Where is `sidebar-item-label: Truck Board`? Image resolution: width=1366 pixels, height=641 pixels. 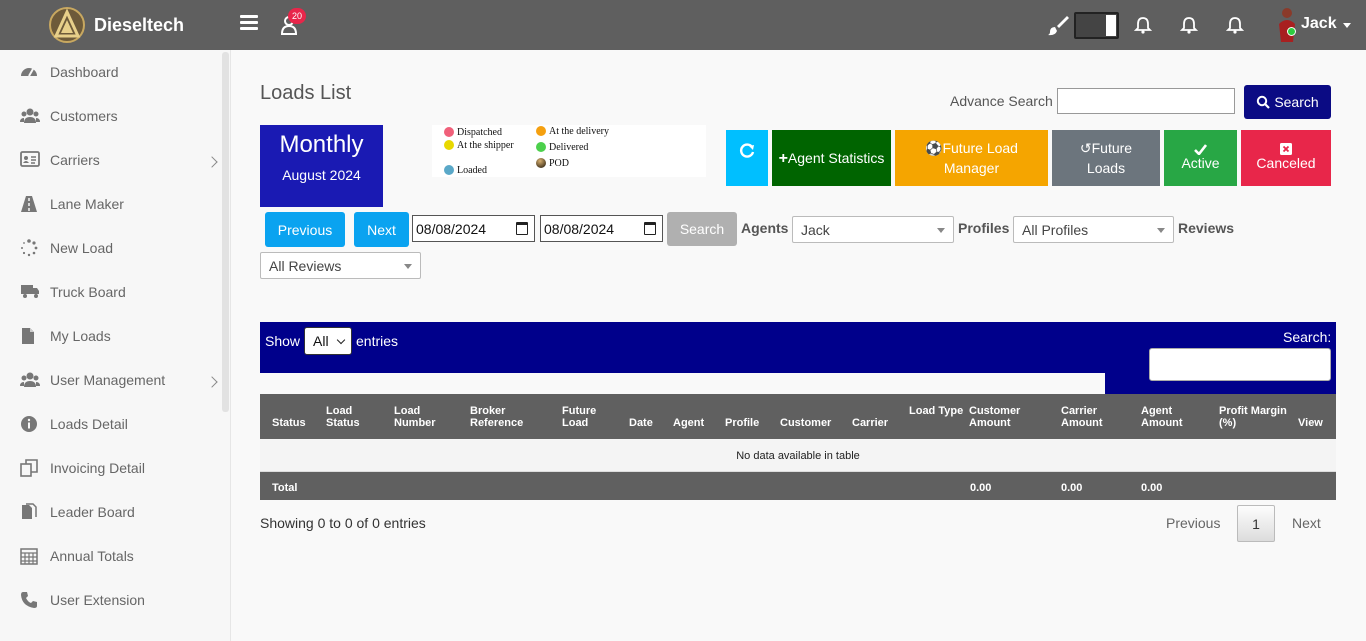
sidebar-item-label: Truck Board is located at coordinates (88, 292).